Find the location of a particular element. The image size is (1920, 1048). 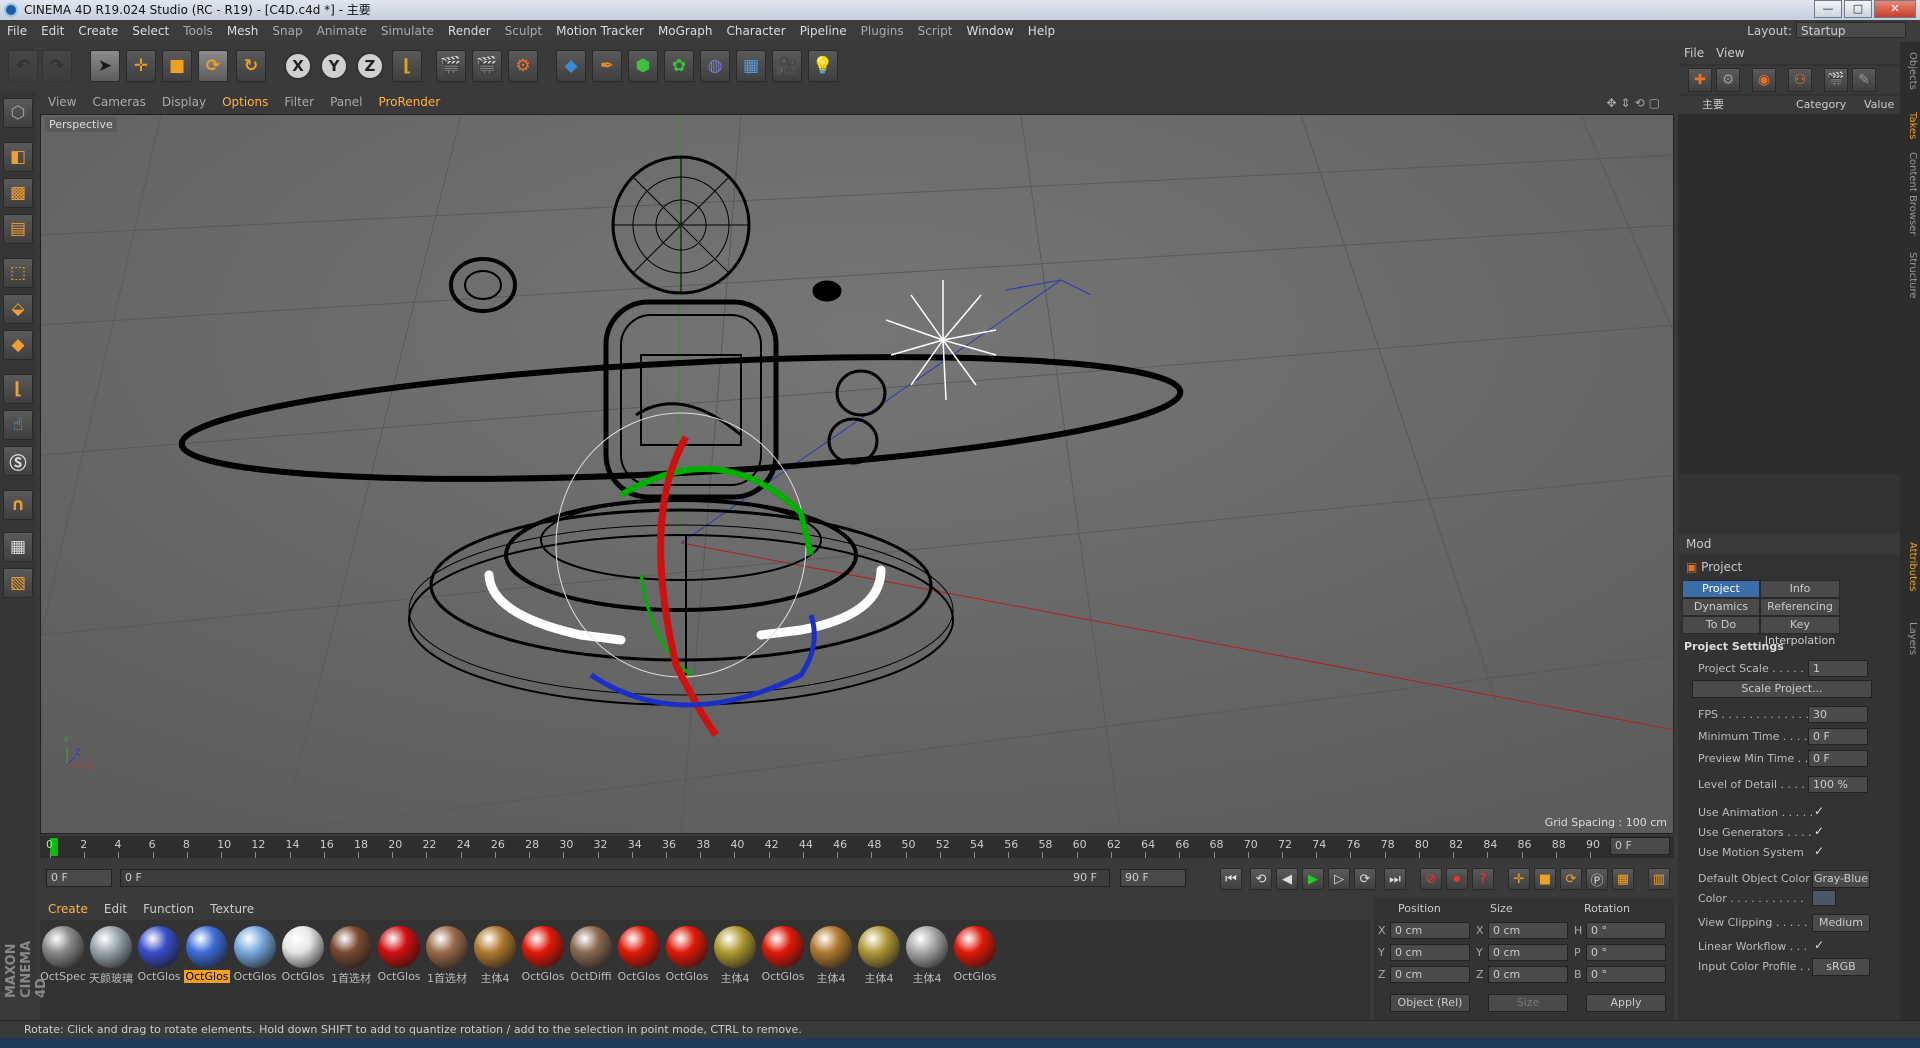

size-z-field: 0 cm is located at coordinates (1528, 974).